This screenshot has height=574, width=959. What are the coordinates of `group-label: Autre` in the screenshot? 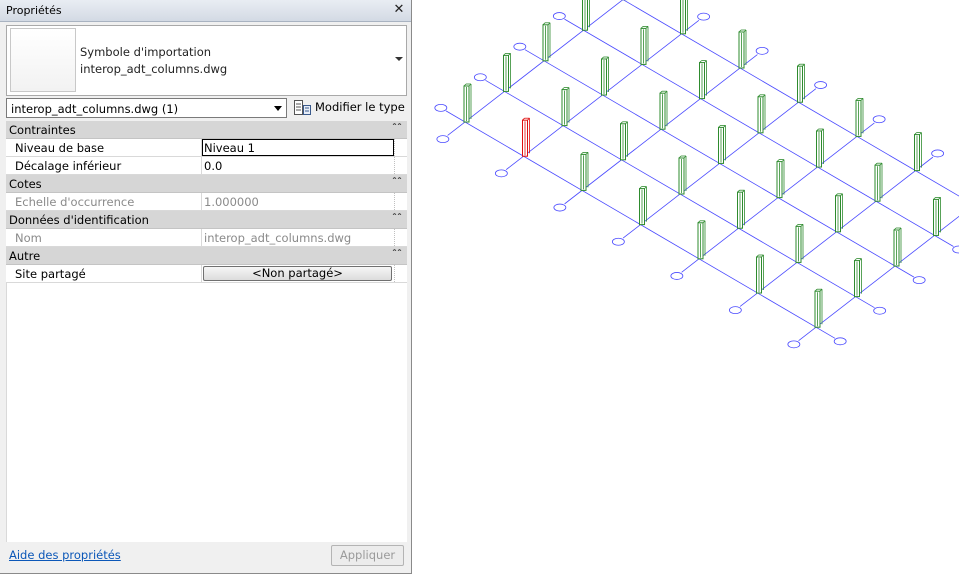 It's located at (25, 256).